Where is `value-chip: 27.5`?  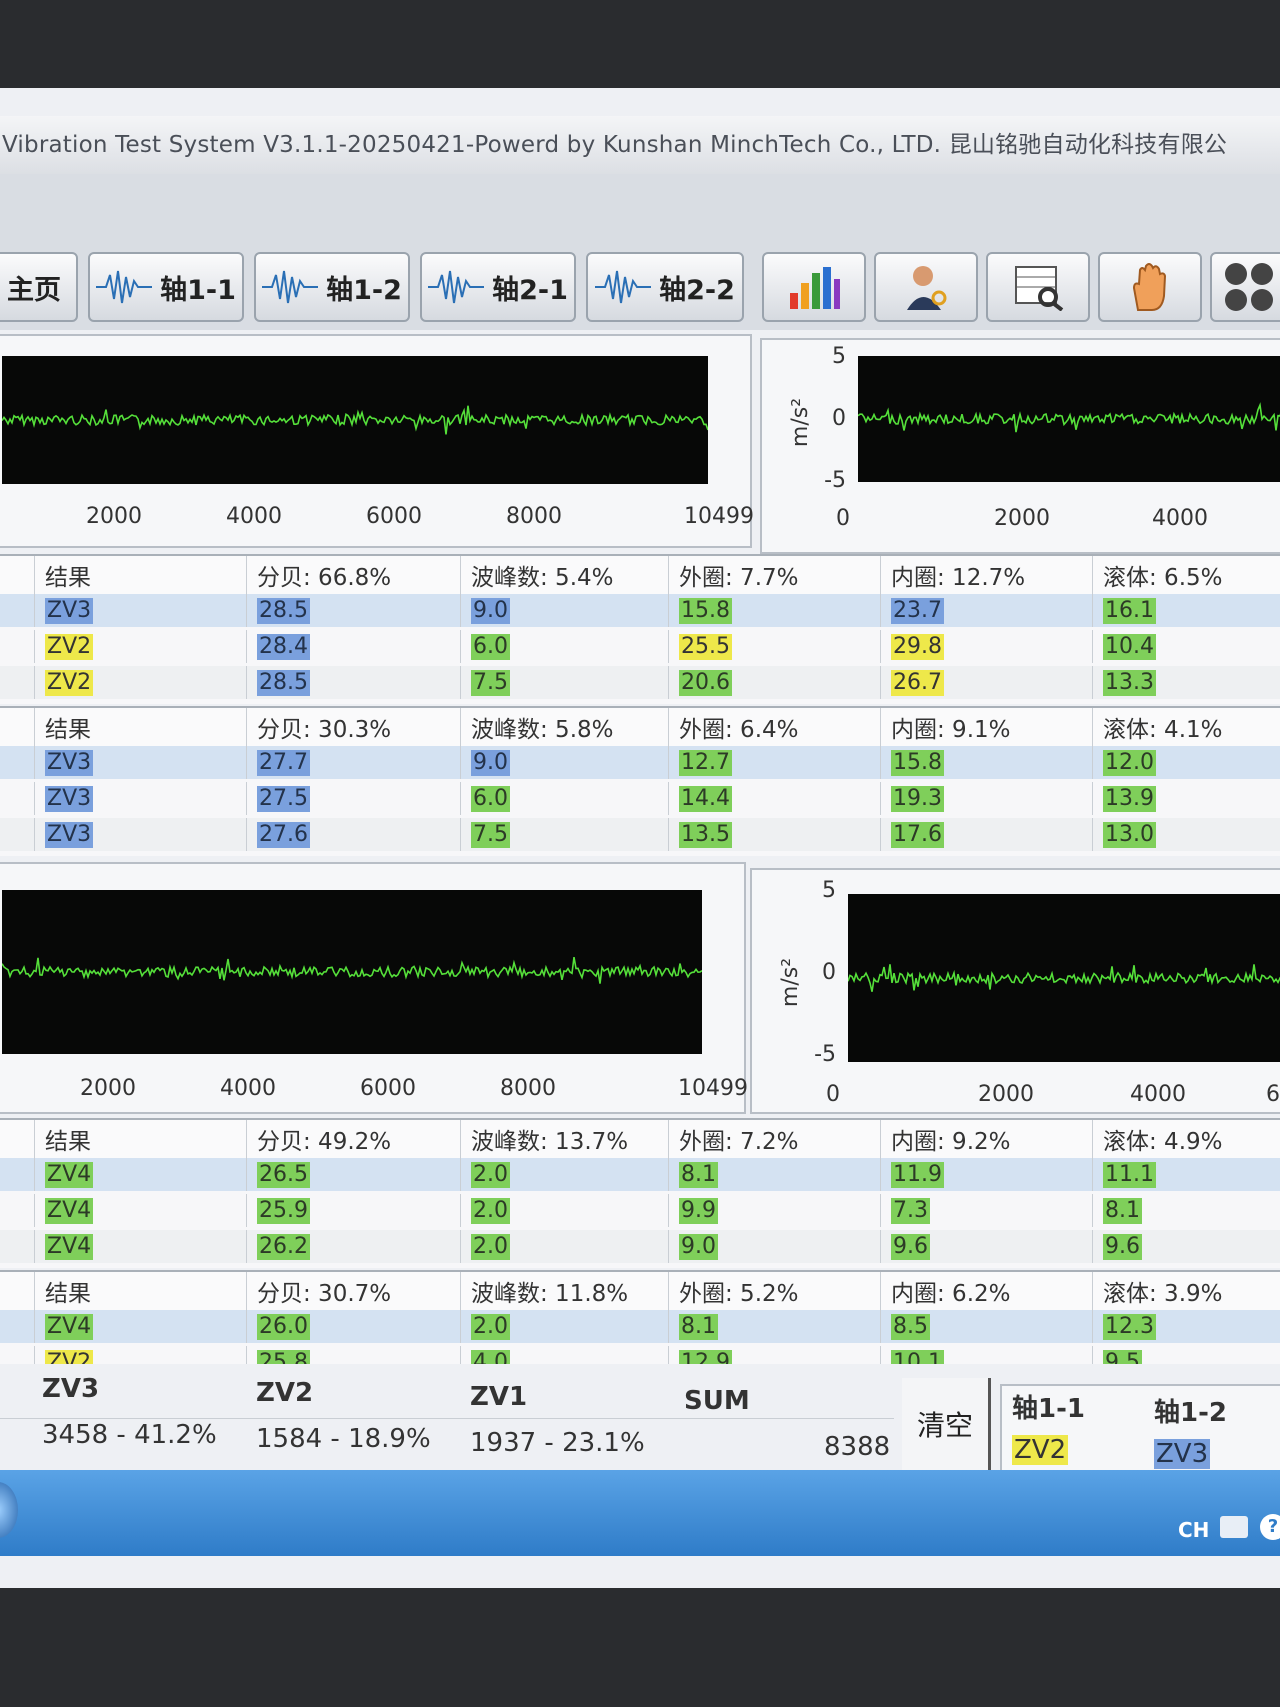 value-chip: 27.5 is located at coordinates (283, 798).